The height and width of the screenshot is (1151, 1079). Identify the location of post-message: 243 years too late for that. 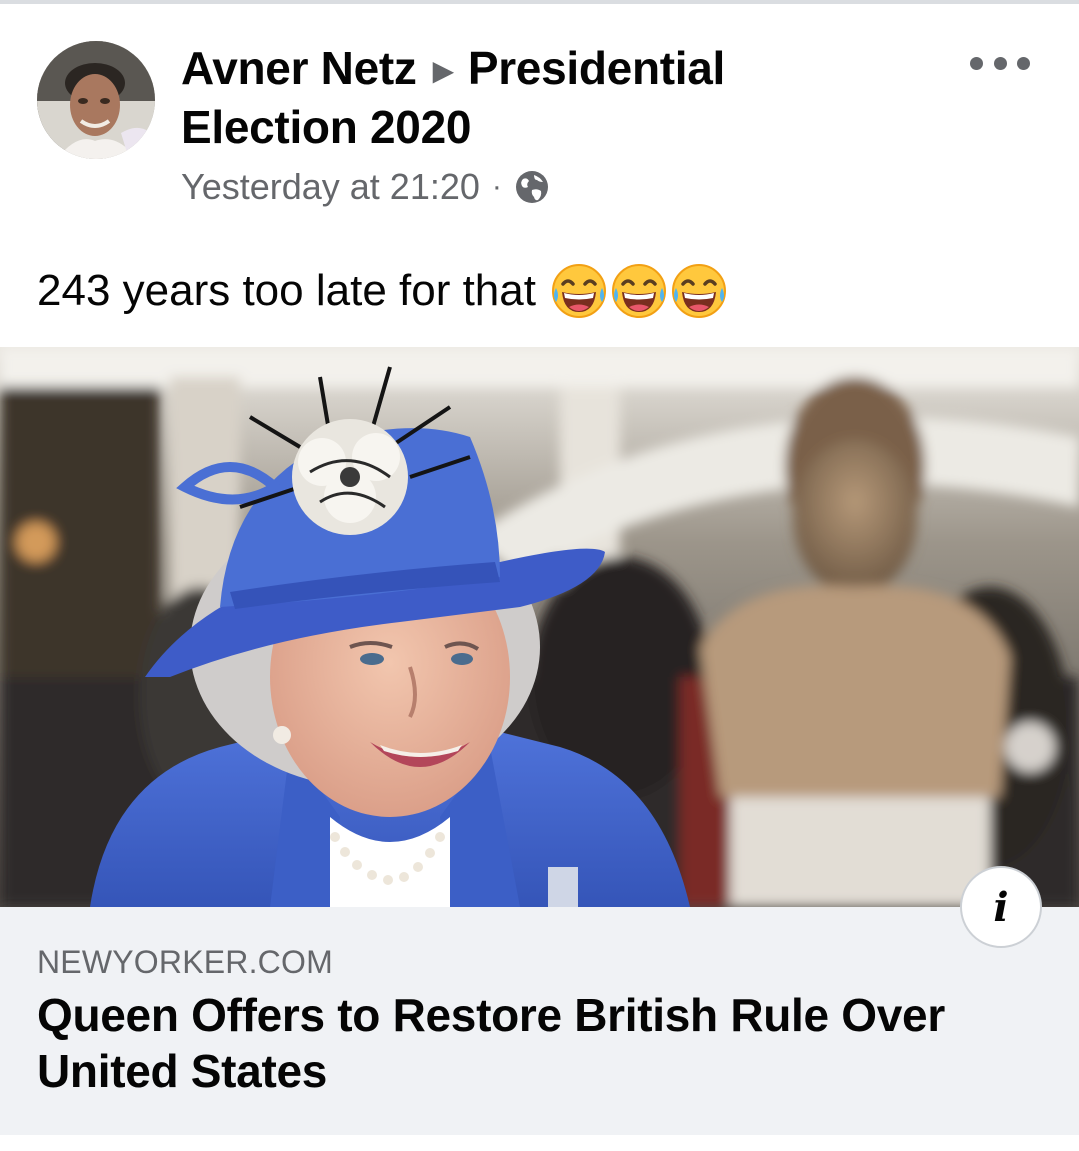
(286, 290).